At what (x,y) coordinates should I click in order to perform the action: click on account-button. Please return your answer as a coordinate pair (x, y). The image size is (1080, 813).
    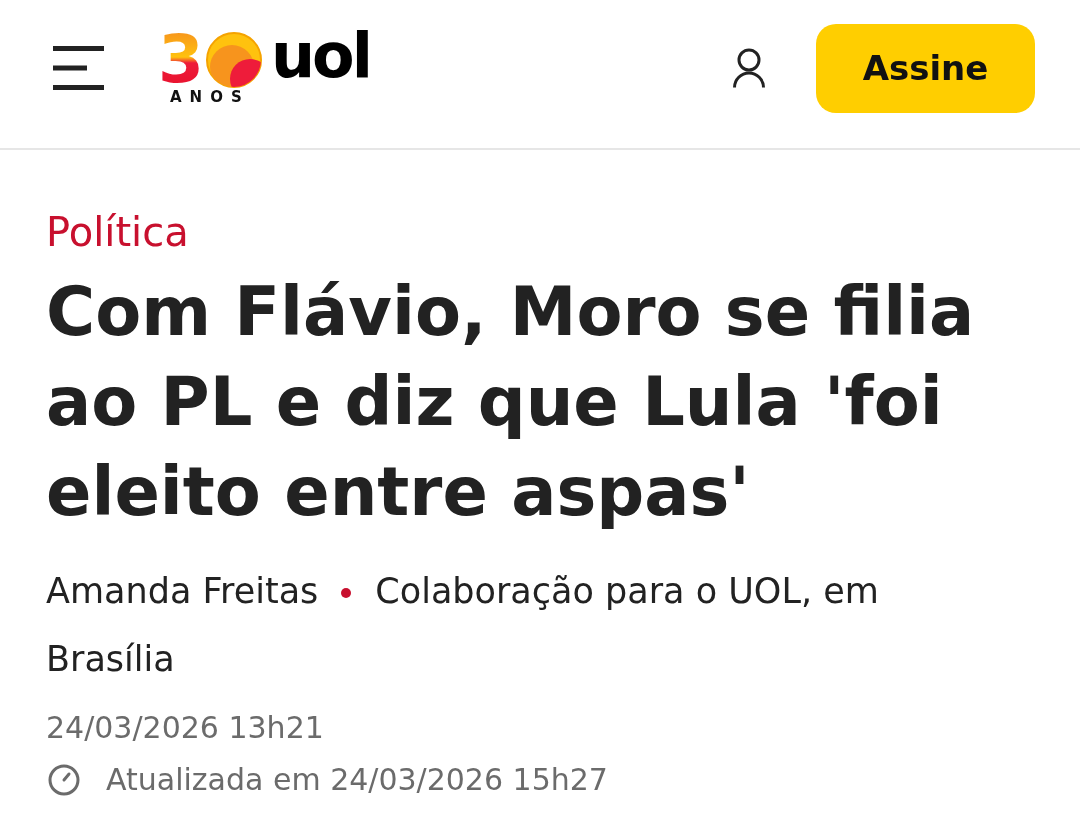
    Looking at the image, I should click on (749, 68).